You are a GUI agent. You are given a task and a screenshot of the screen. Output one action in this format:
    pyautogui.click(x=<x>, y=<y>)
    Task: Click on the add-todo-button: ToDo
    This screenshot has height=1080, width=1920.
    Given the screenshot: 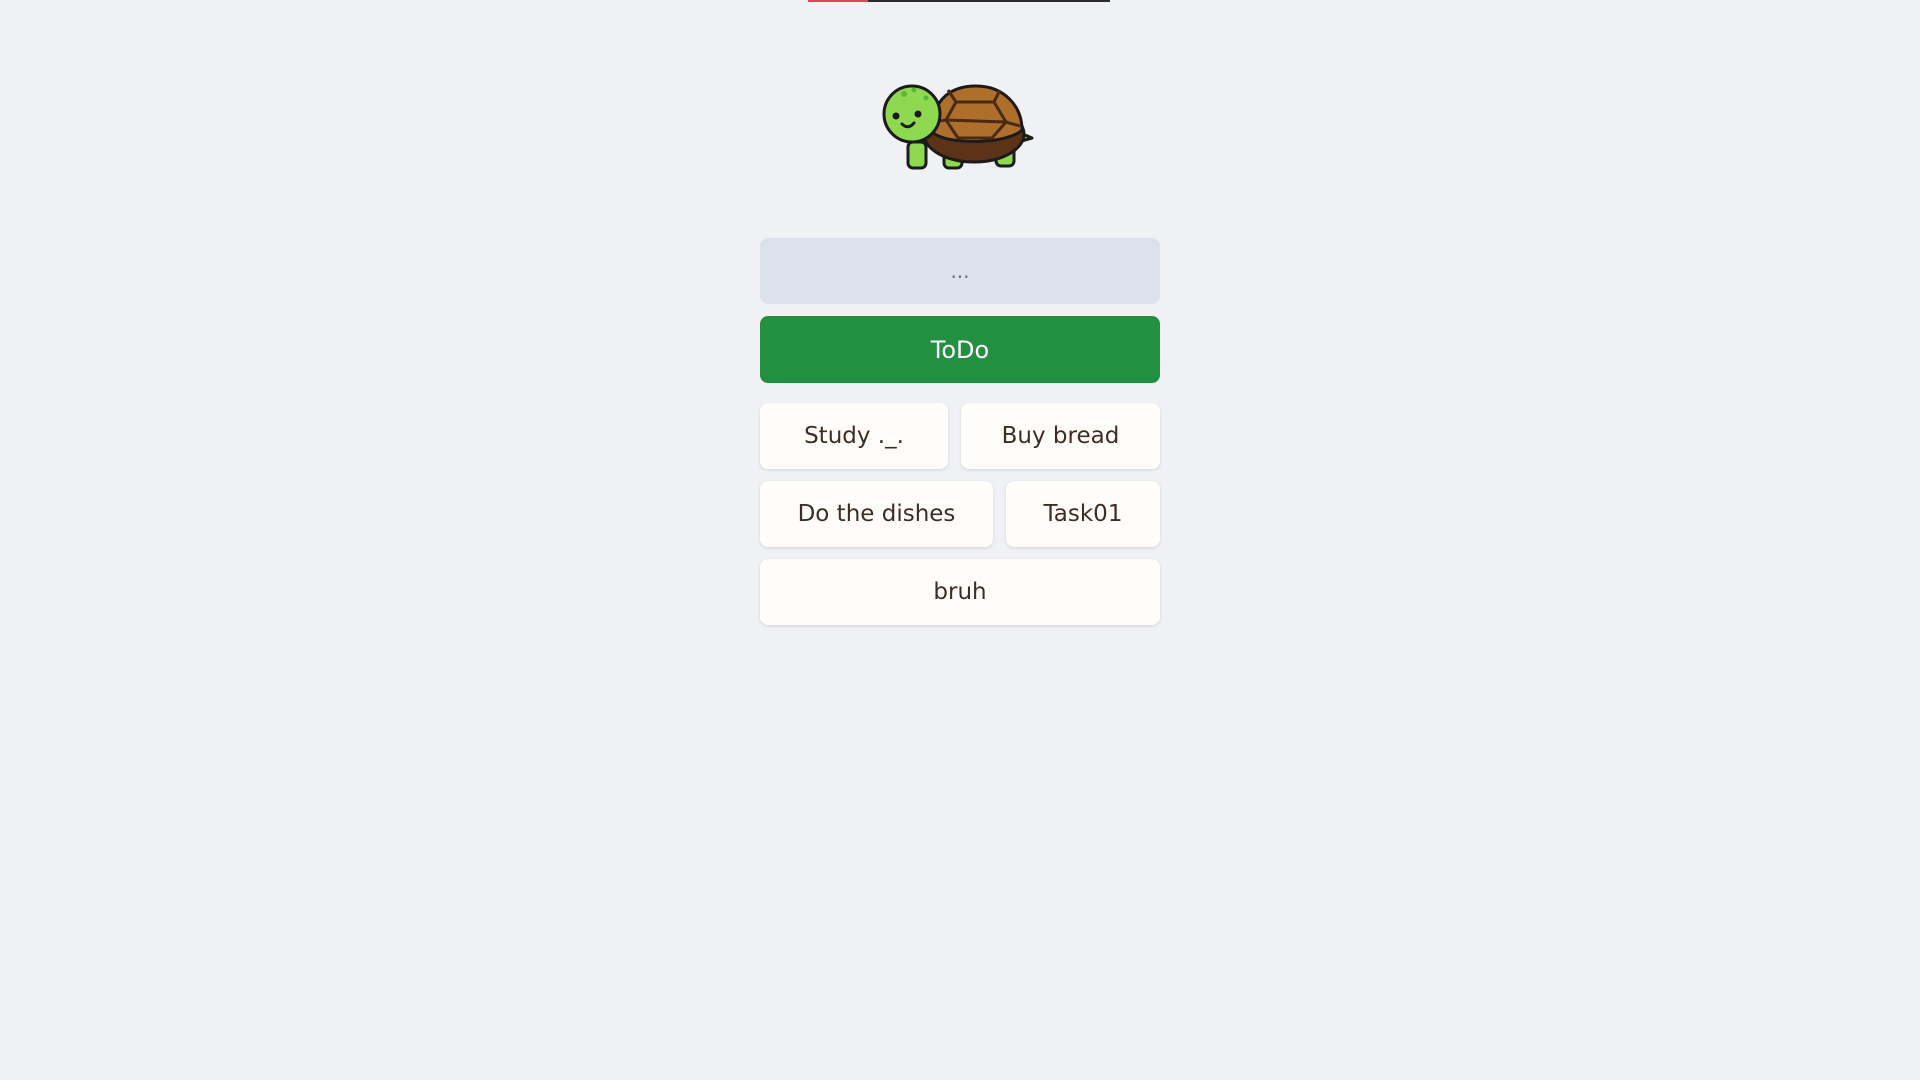 What is the action you would take?
    pyautogui.click(x=960, y=349)
    